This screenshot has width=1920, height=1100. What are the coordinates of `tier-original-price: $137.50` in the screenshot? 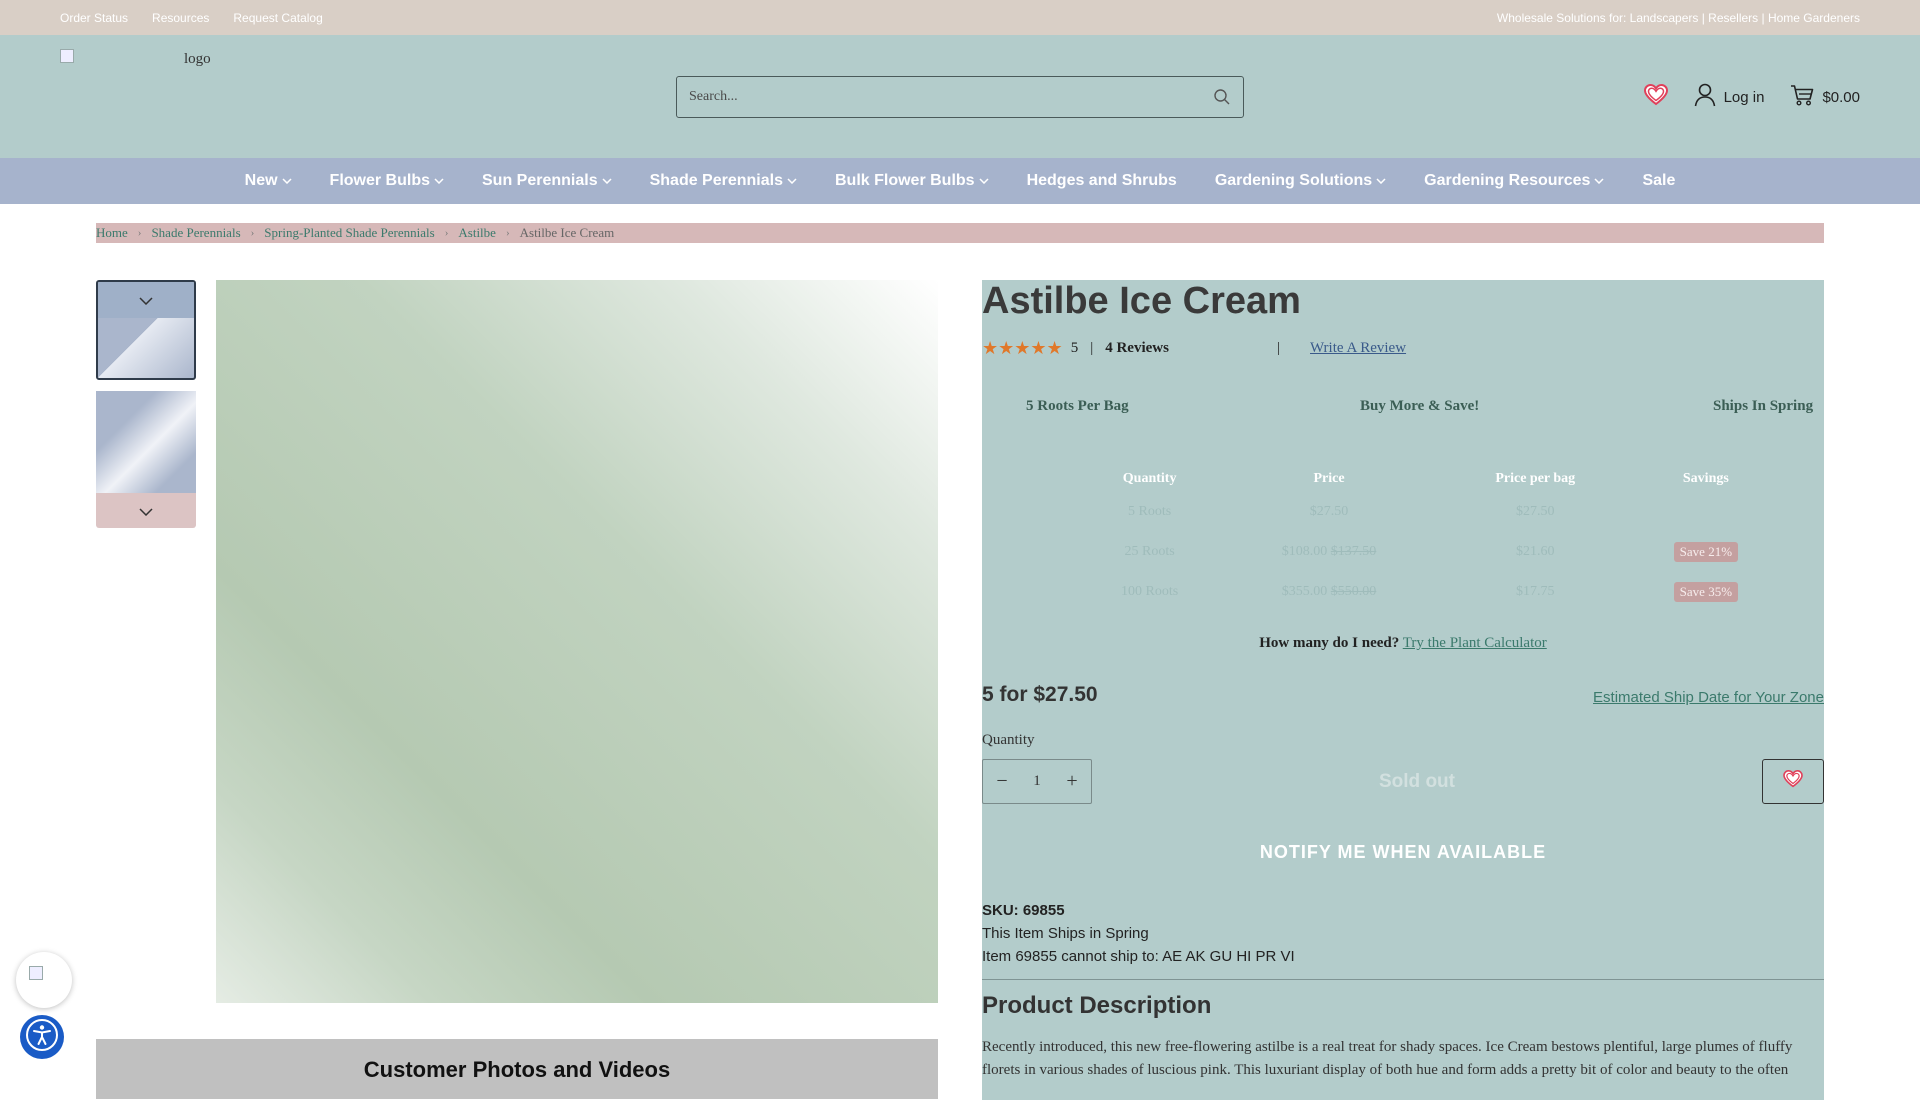 It's located at (1353, 551).